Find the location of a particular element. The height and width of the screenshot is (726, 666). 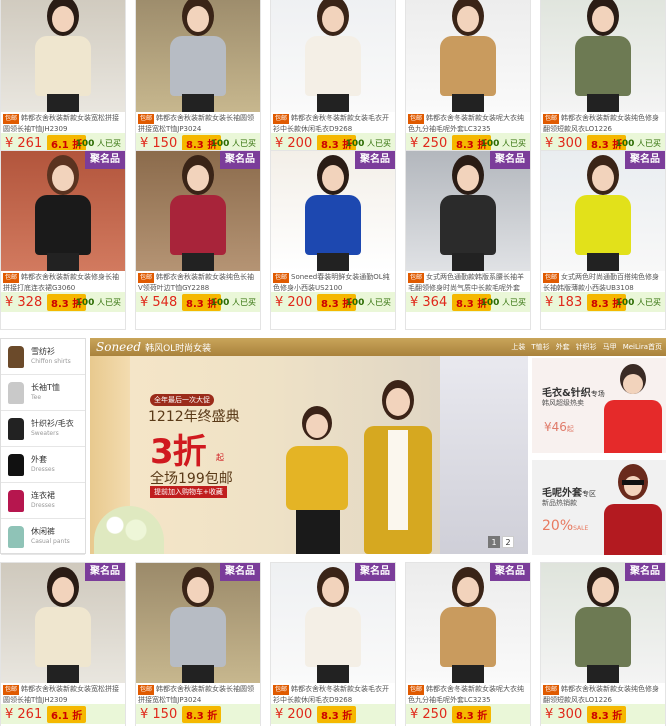

sidenav-item: 针织衫/毛衣 Sweaters is located at coordinates (43, 429).